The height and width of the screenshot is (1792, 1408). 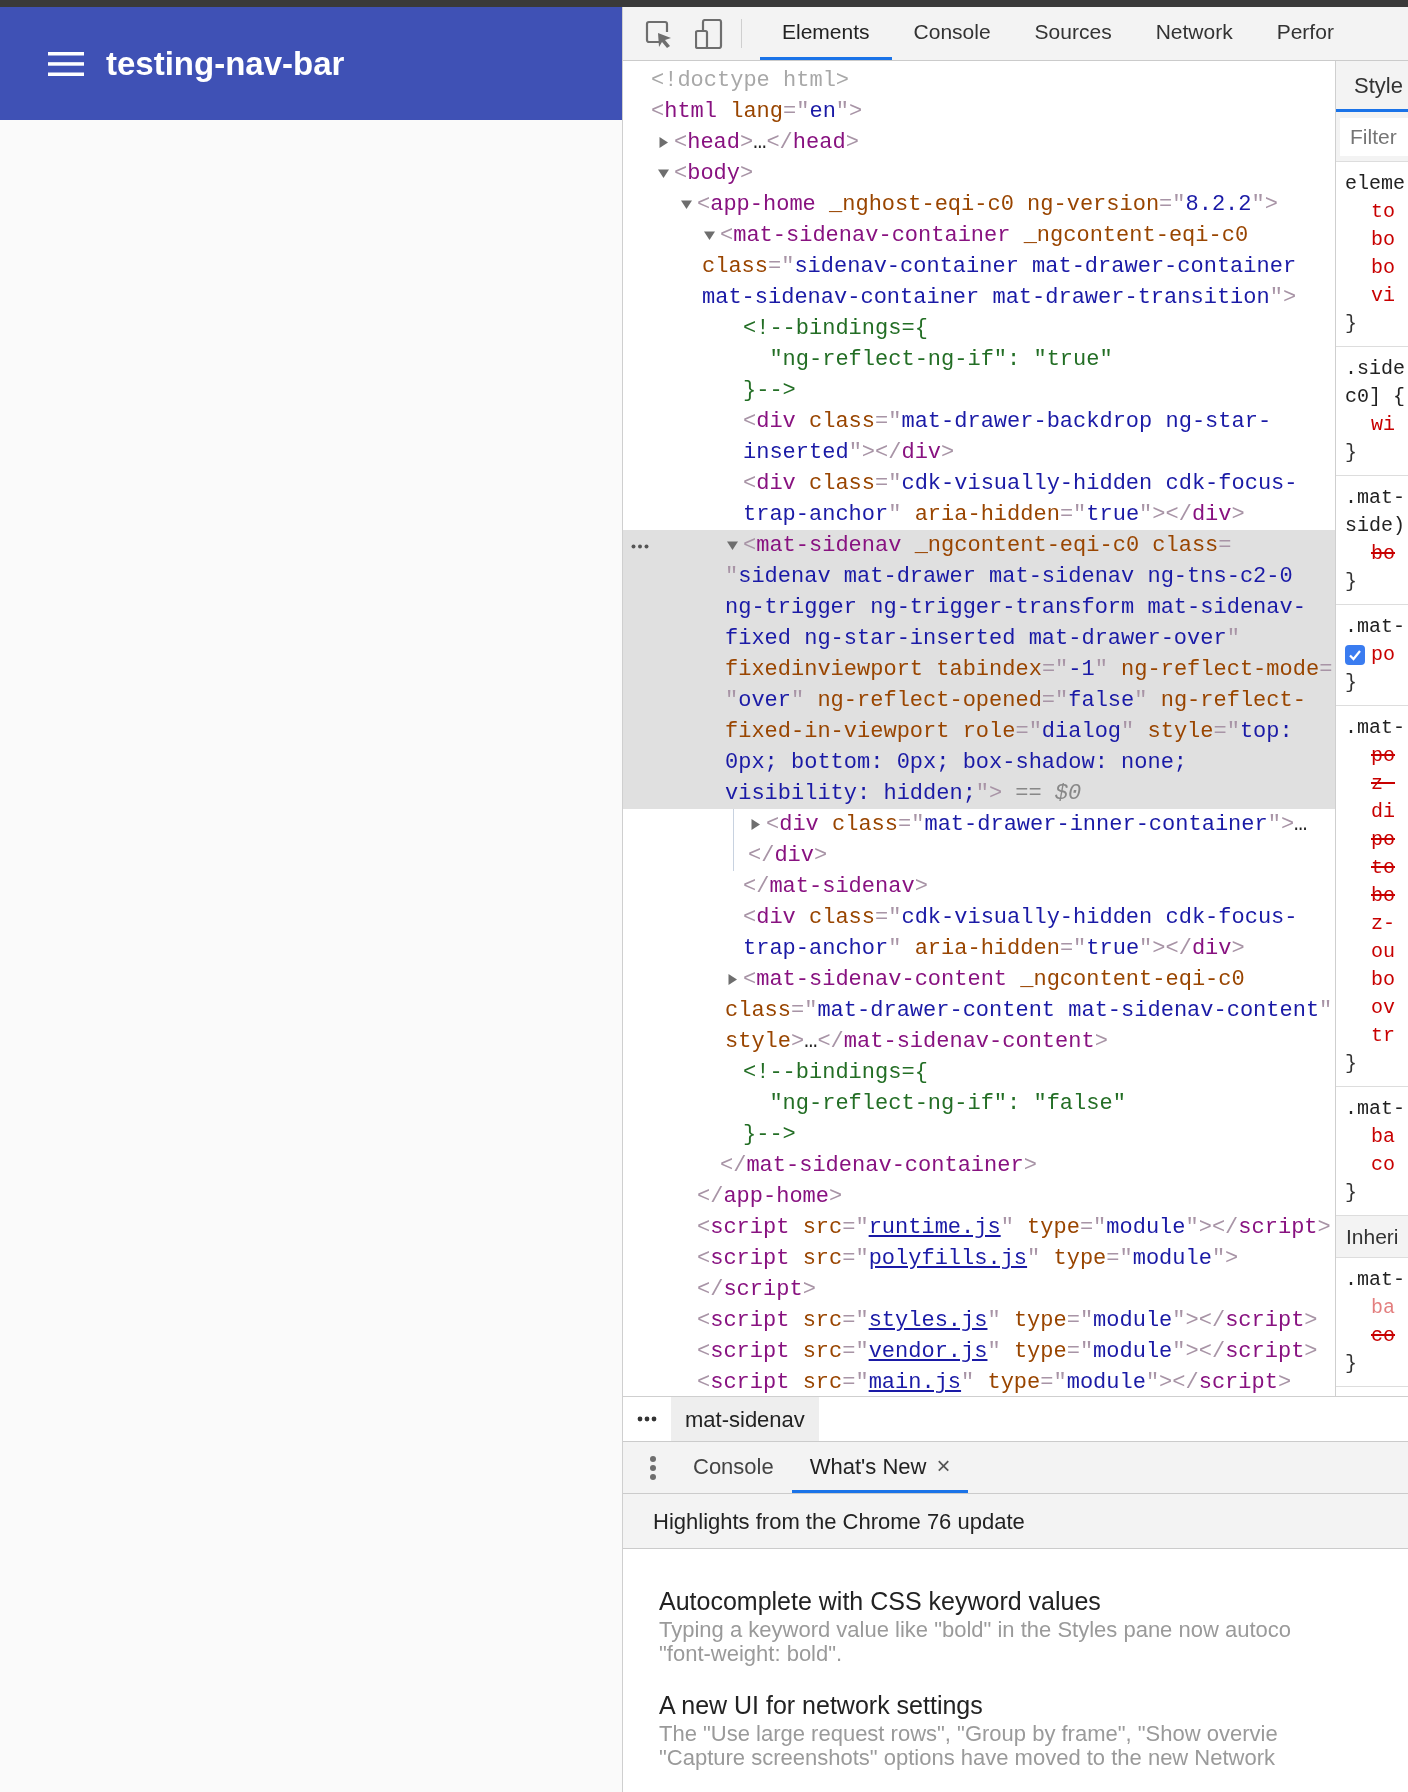 I want to click on code-line: <head>…</head>, so click(x=766, y=143).